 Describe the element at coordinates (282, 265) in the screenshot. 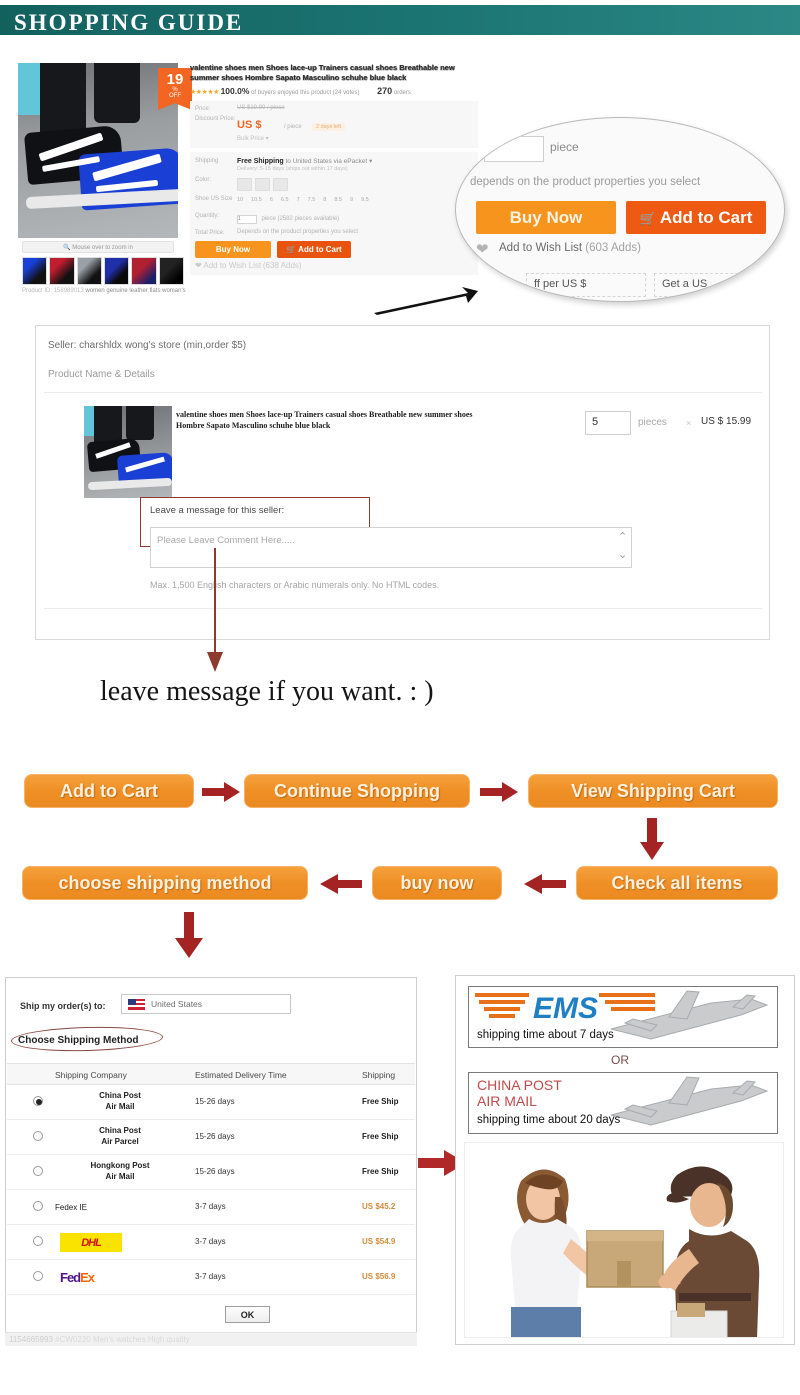

I see `wishlist-count: (638 Adds)` at that location.